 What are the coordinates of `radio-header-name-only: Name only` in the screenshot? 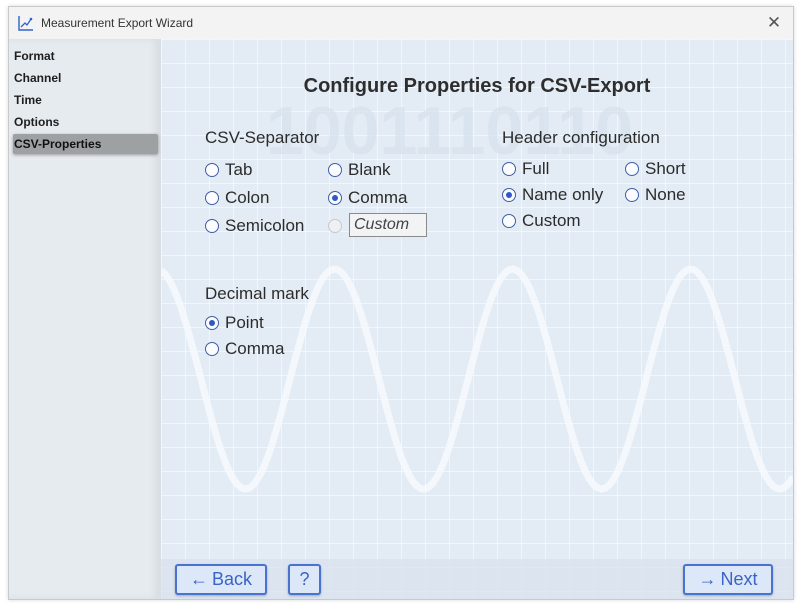 It's located at (552, 195).